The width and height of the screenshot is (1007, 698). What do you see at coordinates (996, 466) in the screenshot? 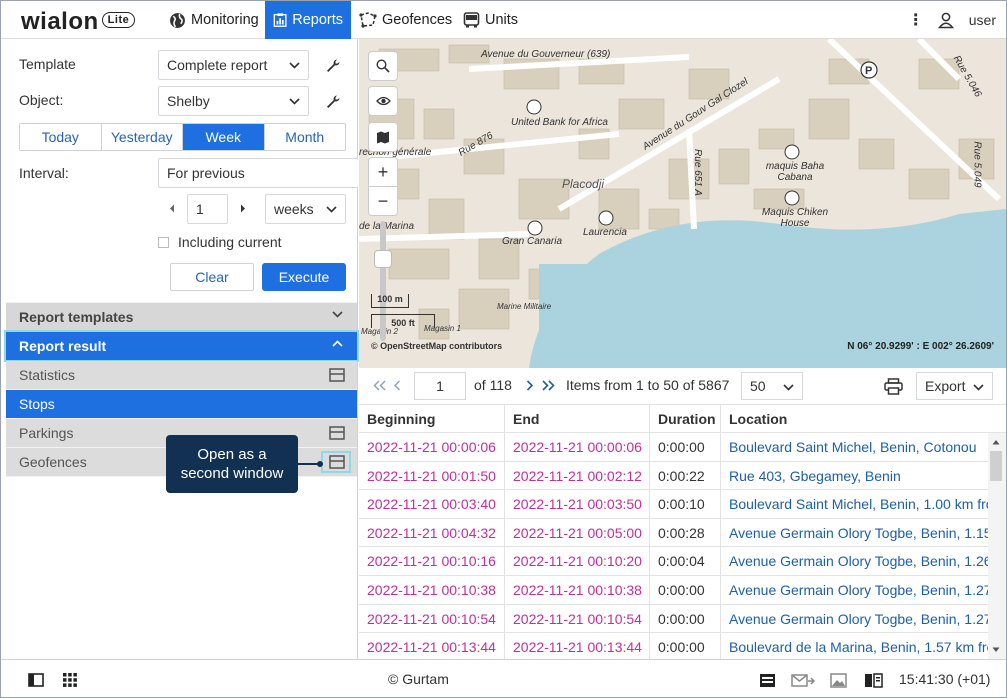
I see `scrollbar-thumb` at bounding box center [996, 466].